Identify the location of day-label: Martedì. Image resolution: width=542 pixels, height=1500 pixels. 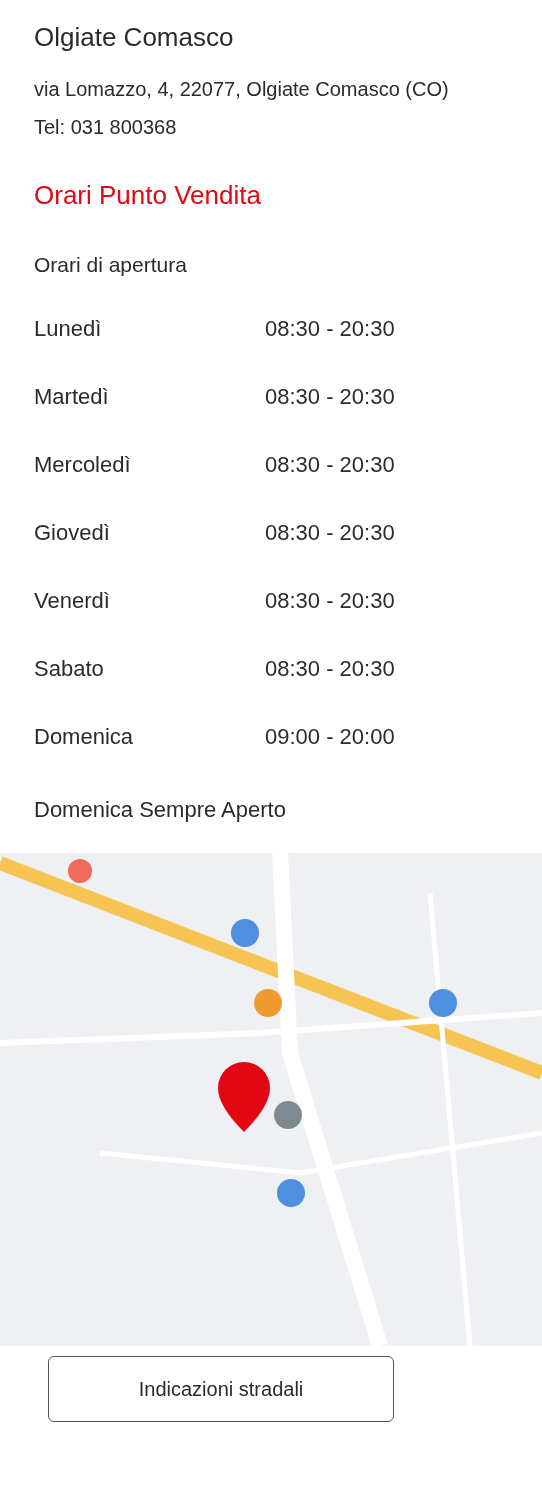
(72, 397).